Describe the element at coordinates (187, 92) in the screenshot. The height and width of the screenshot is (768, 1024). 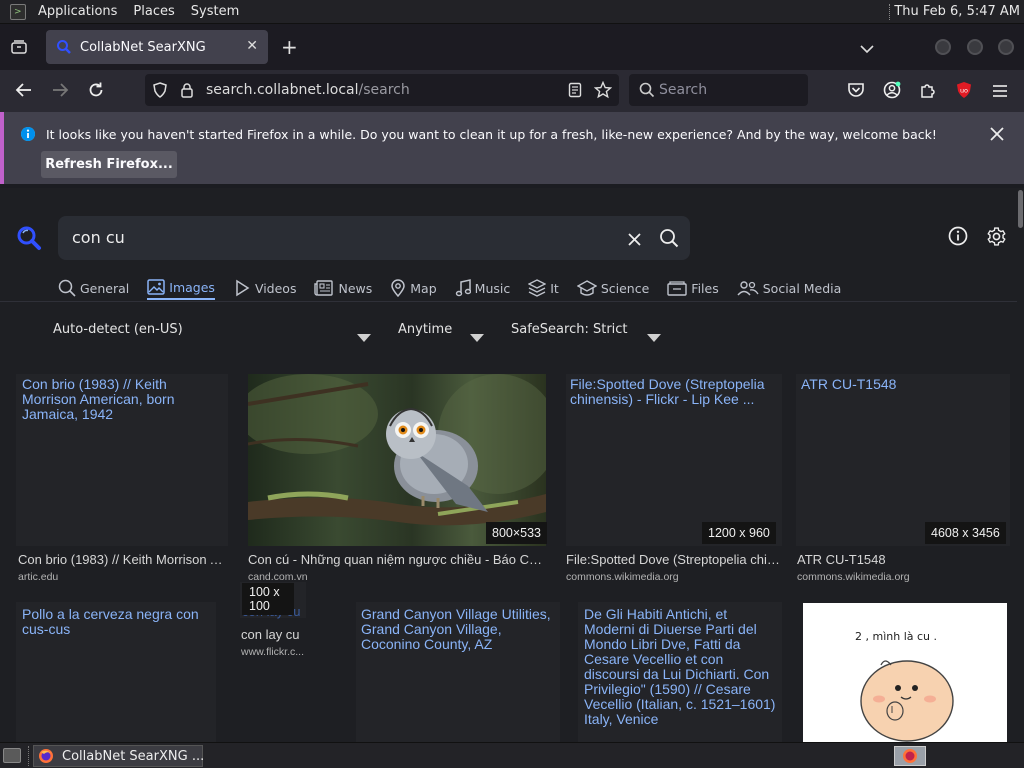
I see `lock-icon` at that location.